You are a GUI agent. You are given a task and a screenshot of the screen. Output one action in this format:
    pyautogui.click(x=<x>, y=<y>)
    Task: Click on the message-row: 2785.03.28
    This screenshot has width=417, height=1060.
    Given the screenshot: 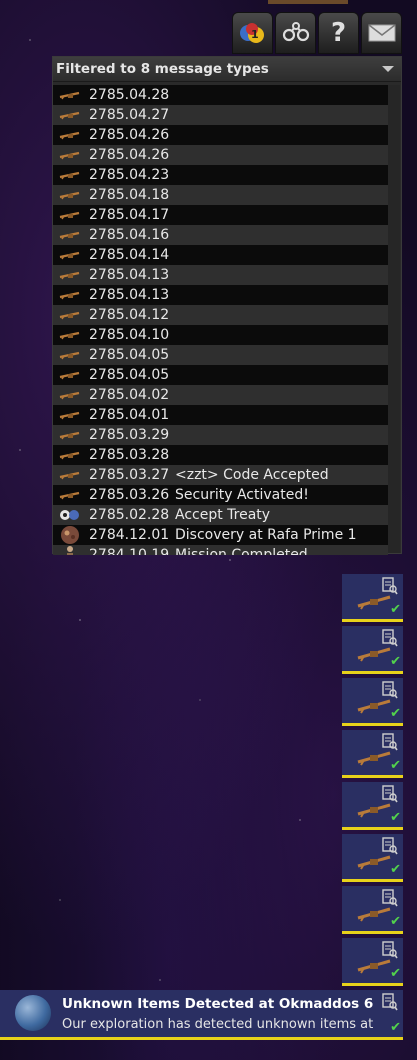 What is the action you would take?
    pyautogui.click(x=220, y=455)
    